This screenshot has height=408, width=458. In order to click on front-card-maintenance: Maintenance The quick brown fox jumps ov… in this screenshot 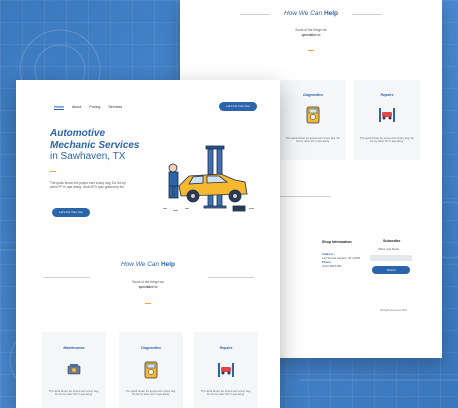, I will do `click(74, 370)`.